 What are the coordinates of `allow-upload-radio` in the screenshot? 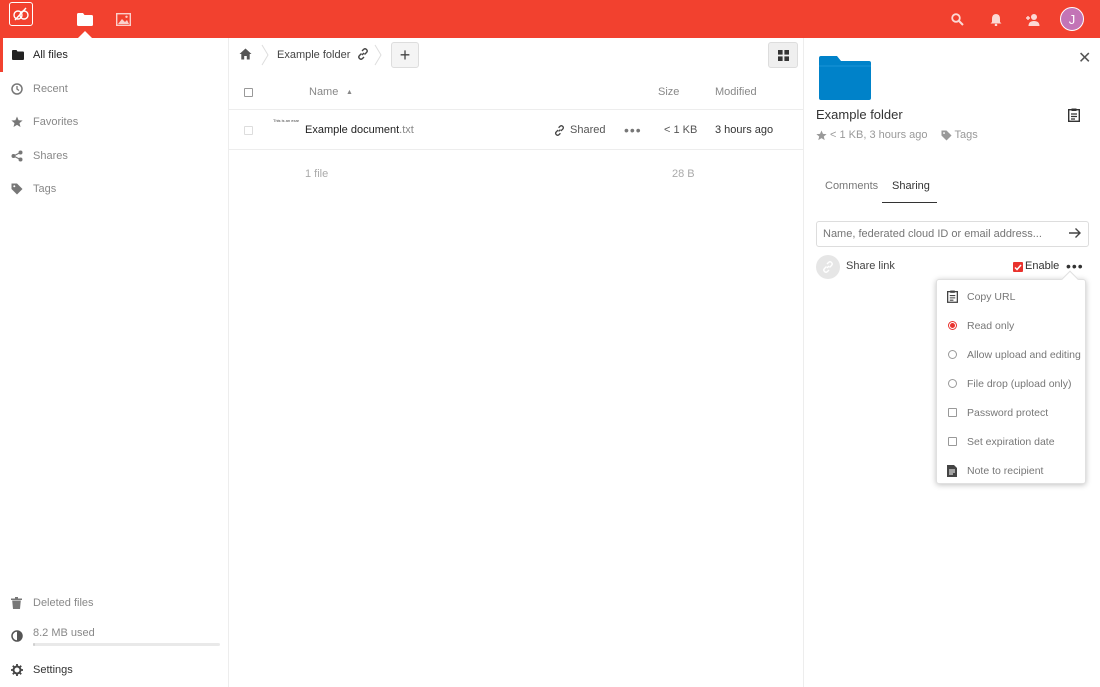 It's located at (952, 354).